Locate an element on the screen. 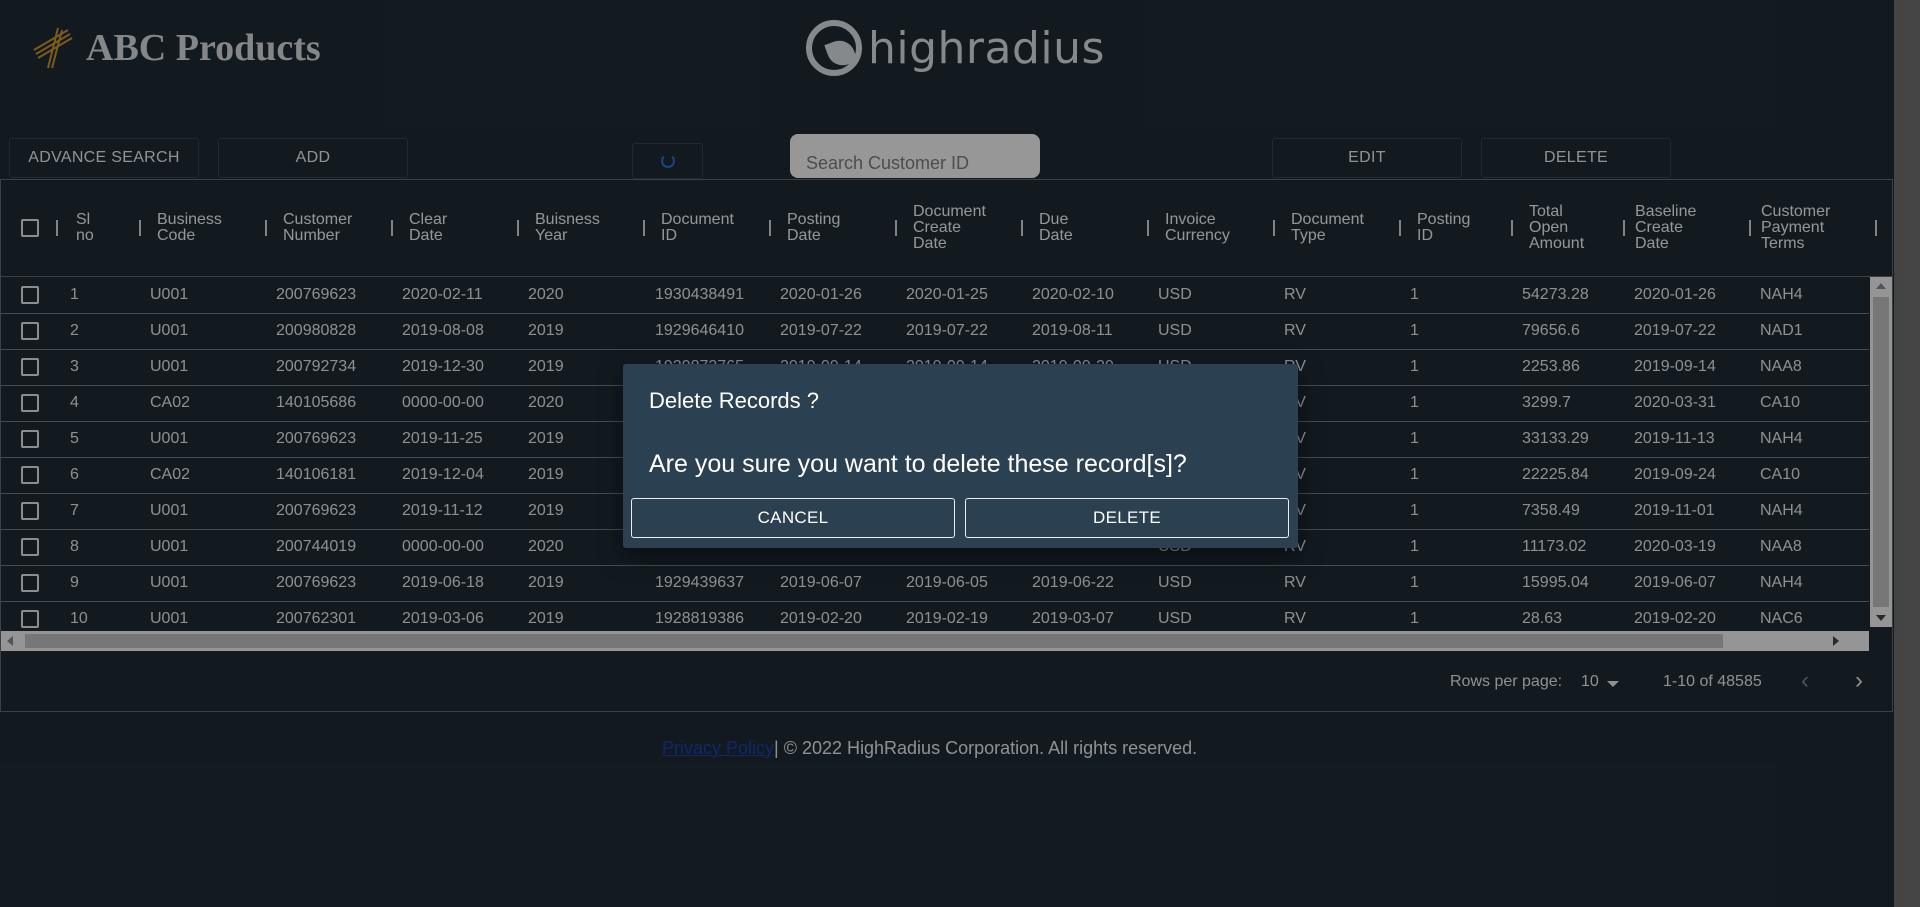 Image resolution: width=1920 pixels, height=907 pixels. dialog-title: Delete Records ? is located at coordinates (734, 400).